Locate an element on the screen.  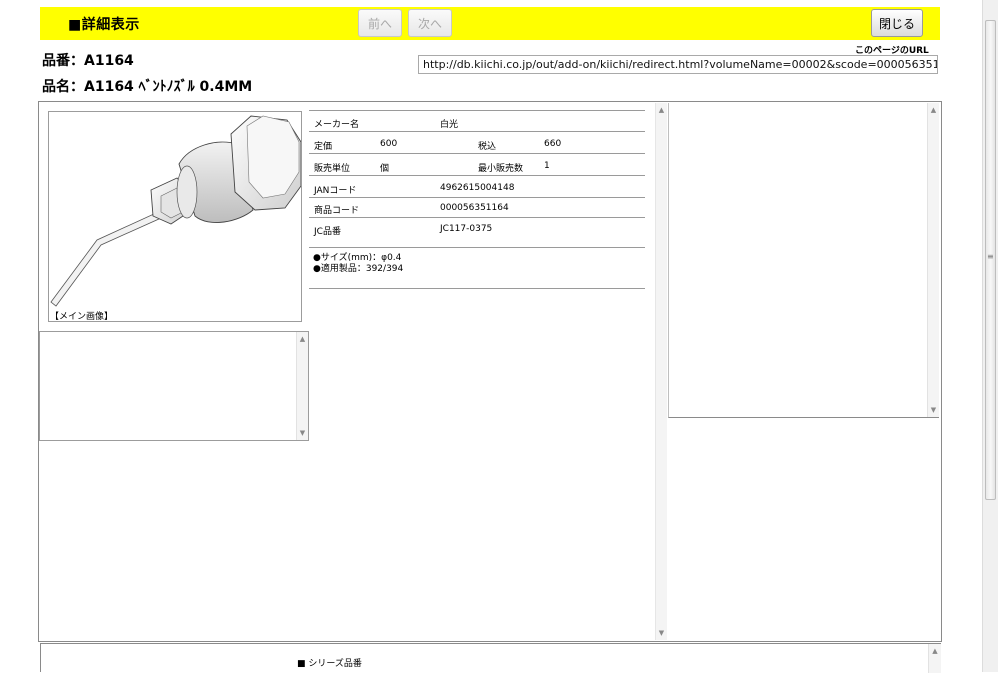
product-image is located at coordinates (176, 211).